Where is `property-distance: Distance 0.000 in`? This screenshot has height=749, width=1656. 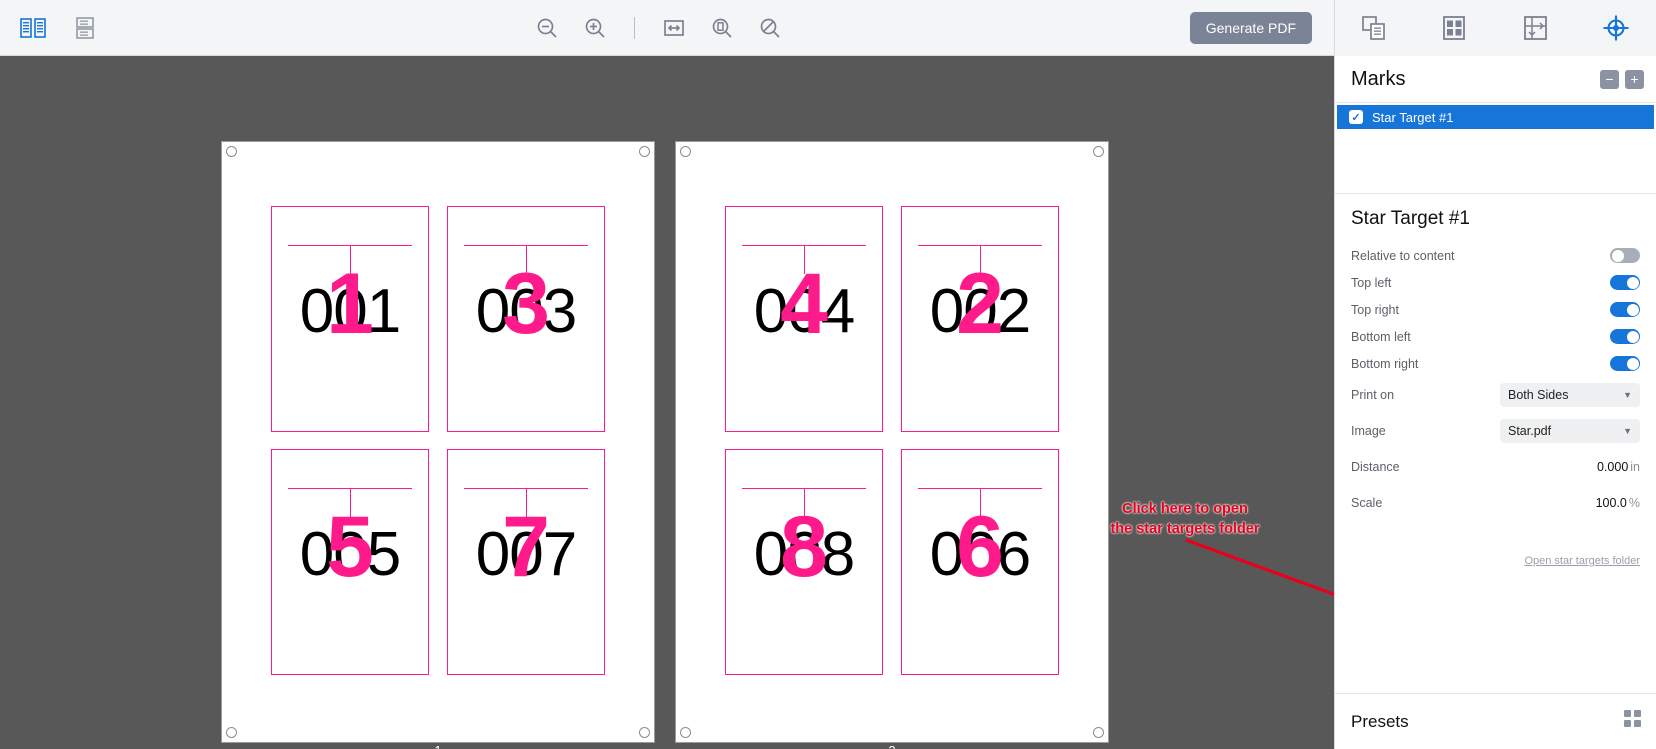 property-distance: Distance 0.000 in is located at coordinates (1495, 467).